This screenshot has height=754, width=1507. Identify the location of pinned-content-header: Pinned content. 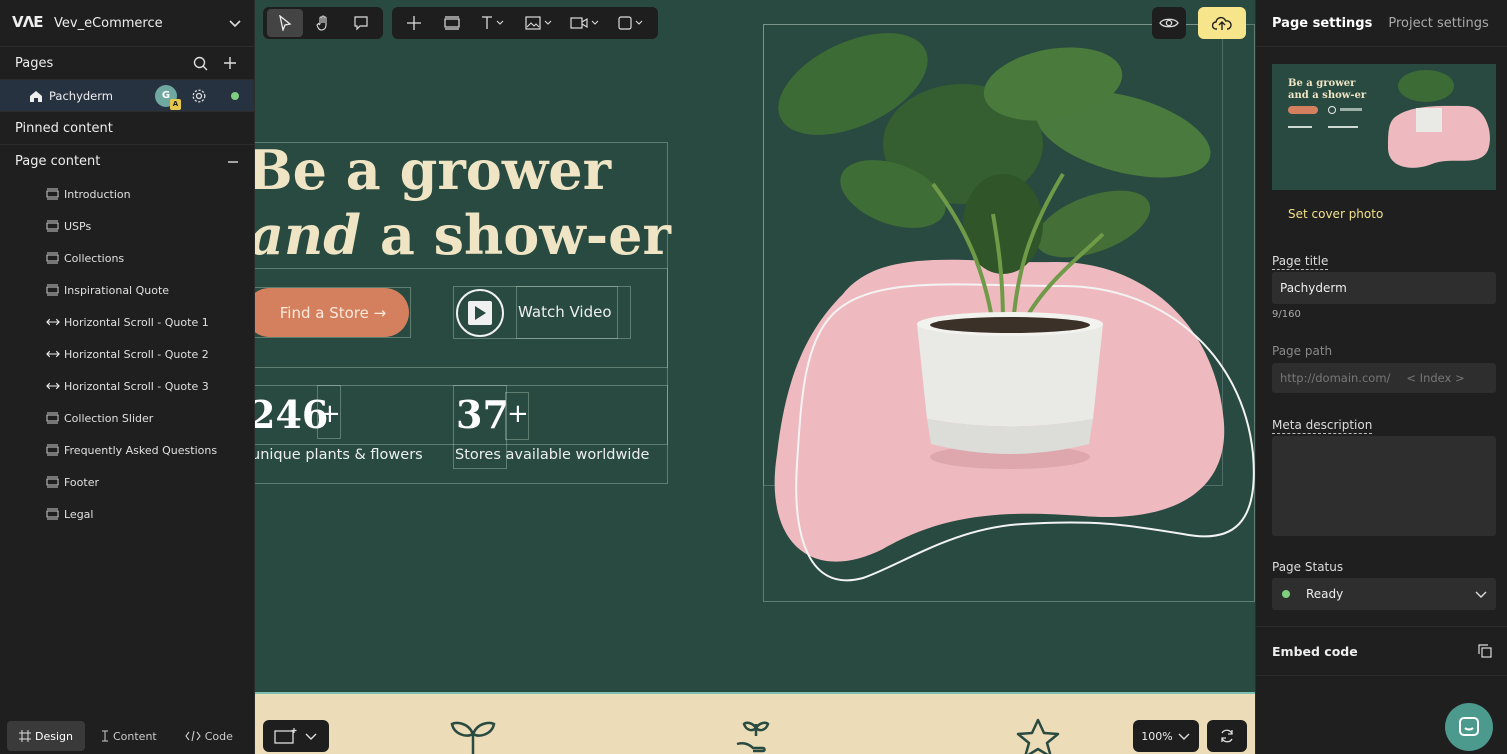
(127, 128).